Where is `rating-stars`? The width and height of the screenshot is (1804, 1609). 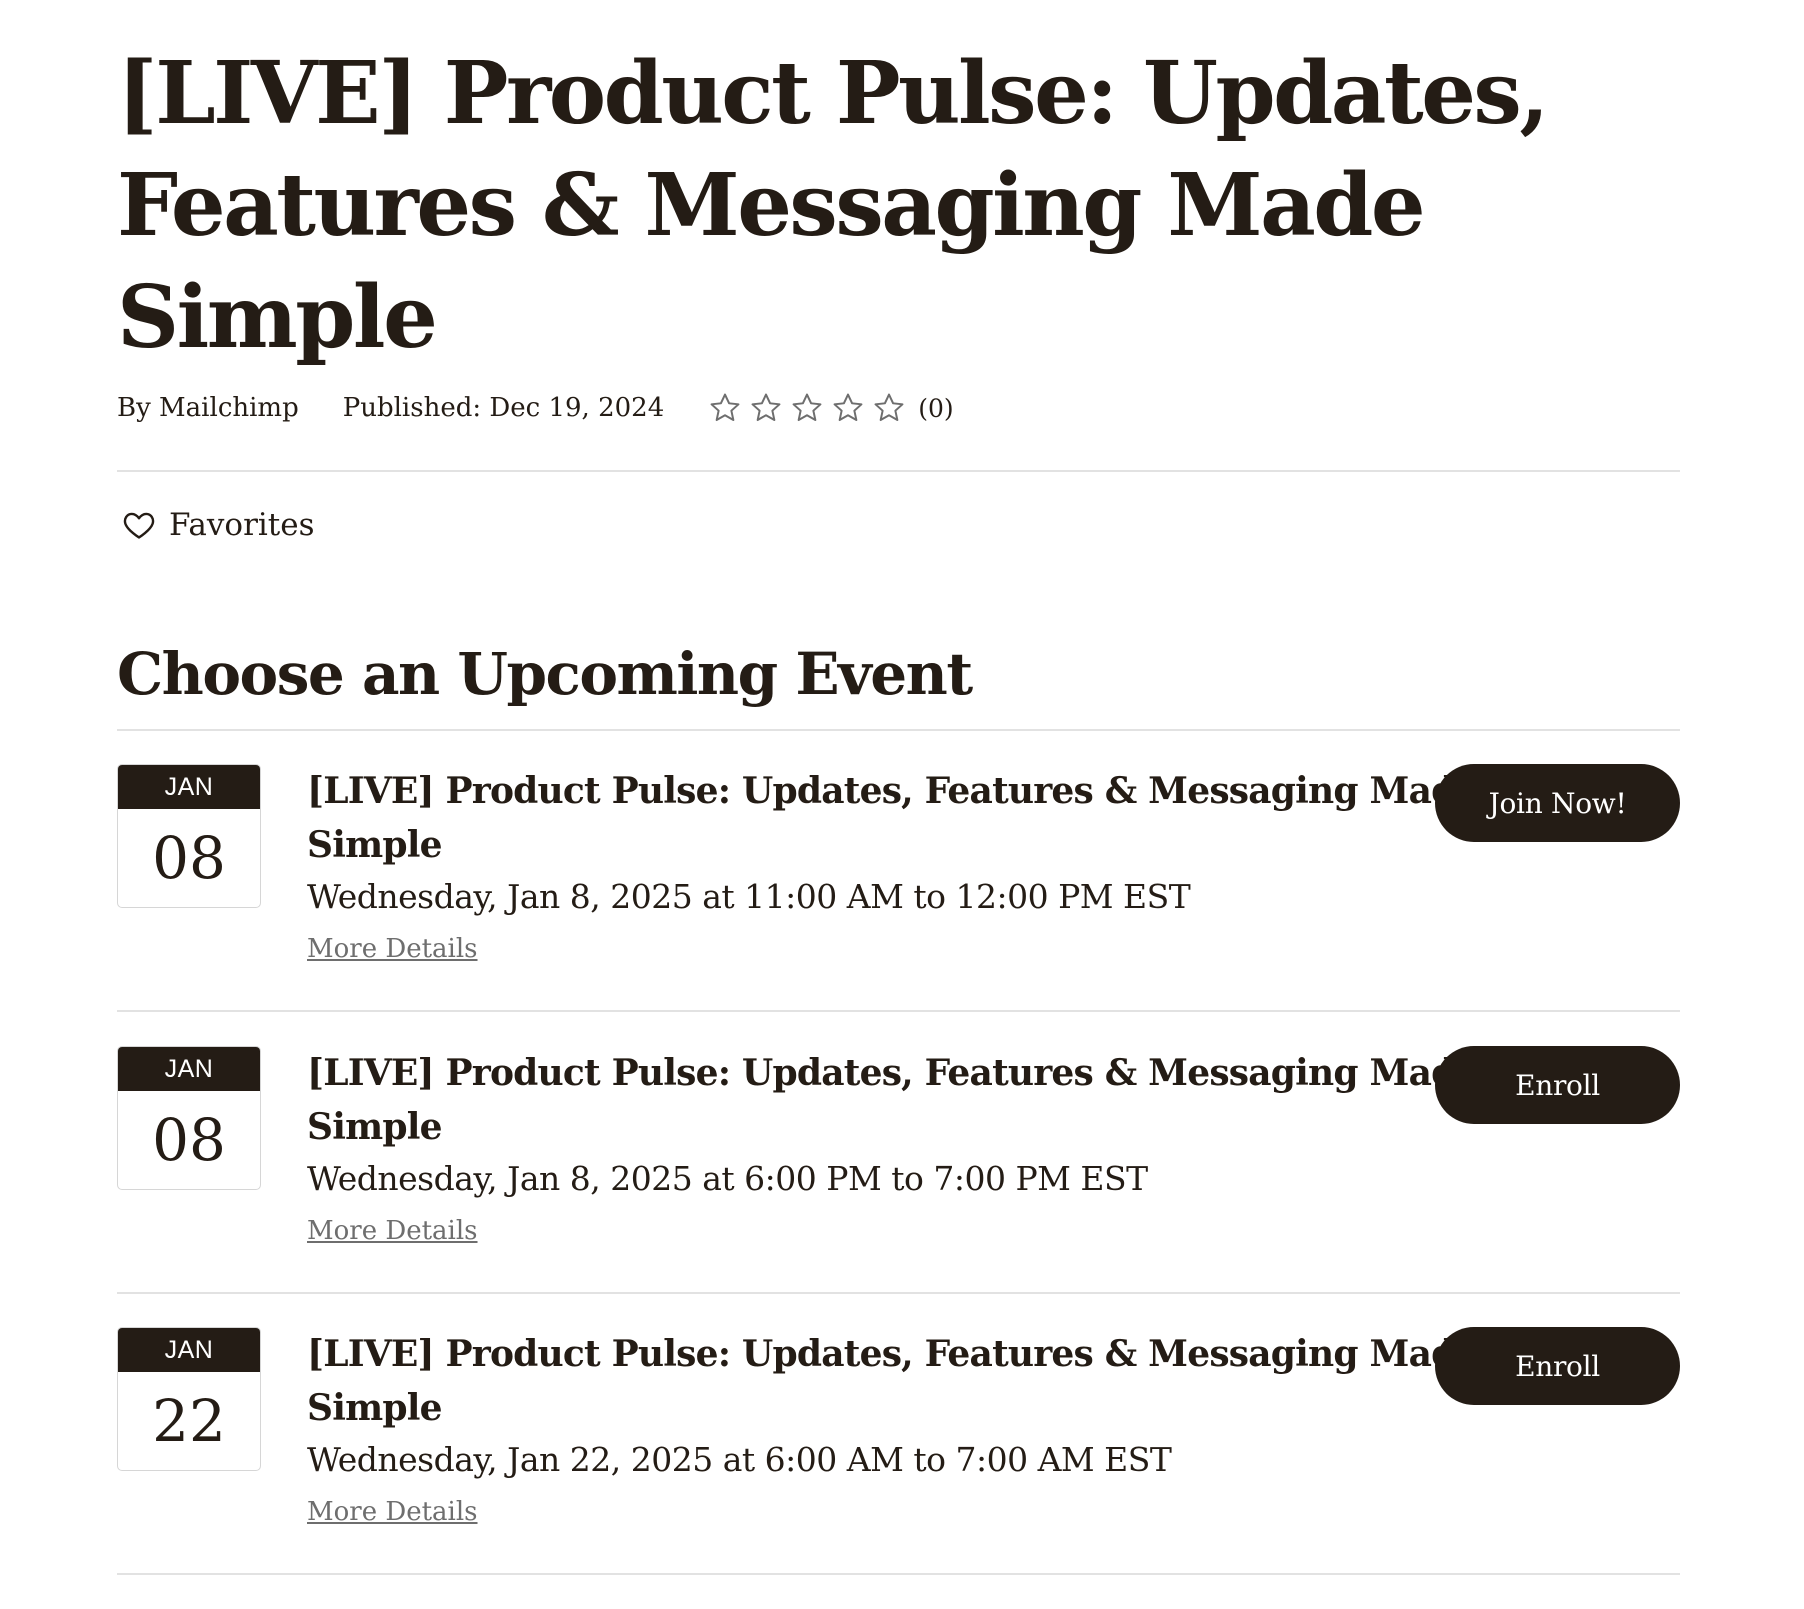
rating-stars is located at coordinates (807, 408).